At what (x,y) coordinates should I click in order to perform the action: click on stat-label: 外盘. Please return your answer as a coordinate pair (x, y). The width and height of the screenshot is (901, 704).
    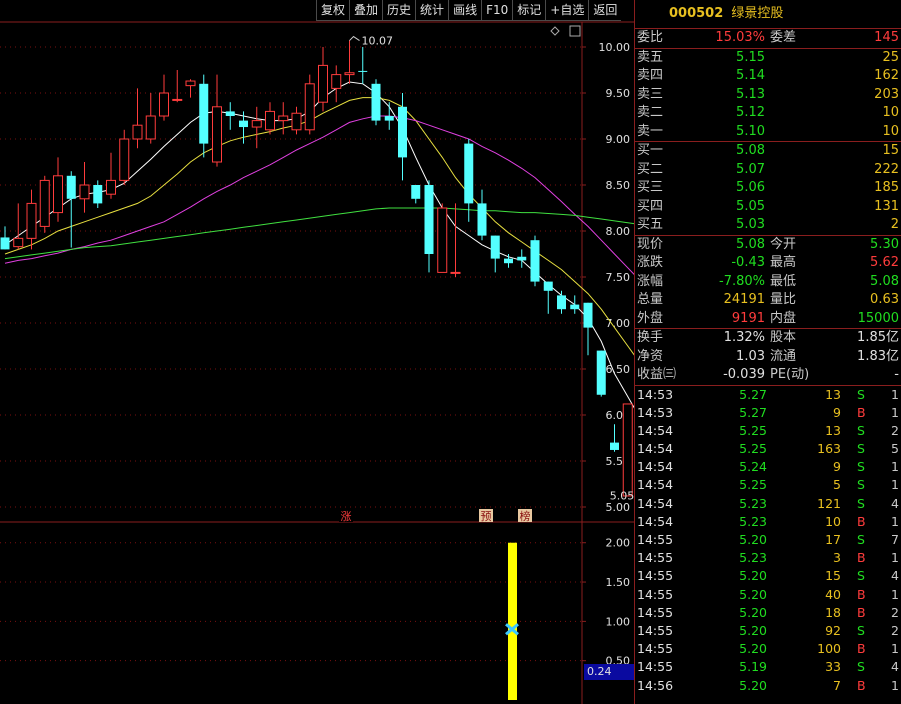
    Looking at the image, I should click on (650, 318).